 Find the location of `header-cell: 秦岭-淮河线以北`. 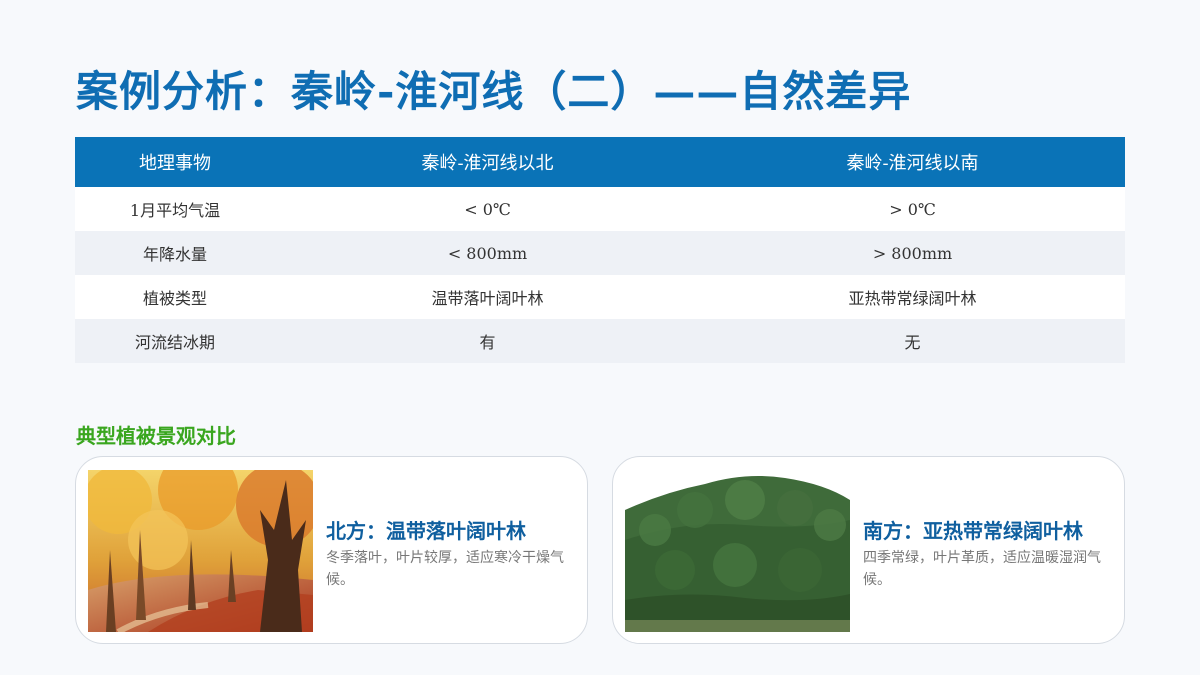

header-cell: 秦岭-淮河线以北 is located at coordinates (487, 162).